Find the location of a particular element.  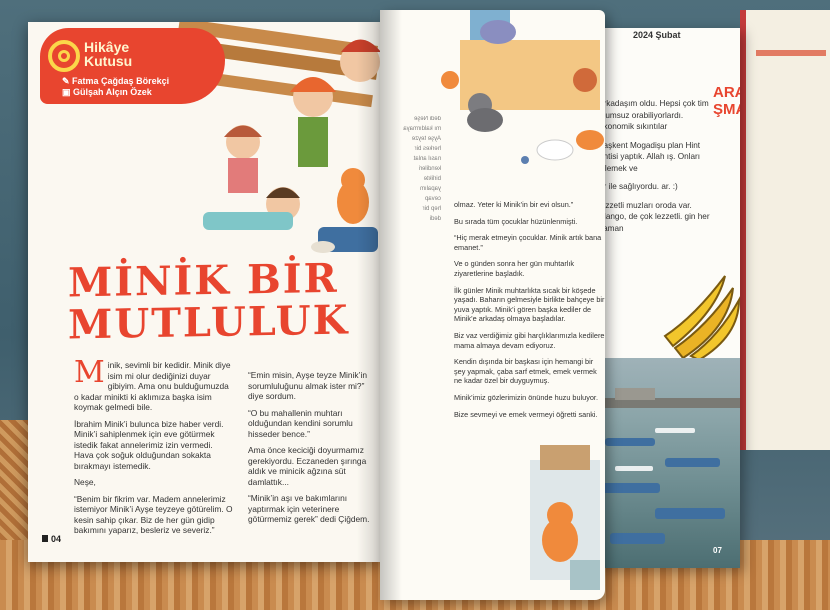

cats-shop-illustration is located at coordinates (522, 87).